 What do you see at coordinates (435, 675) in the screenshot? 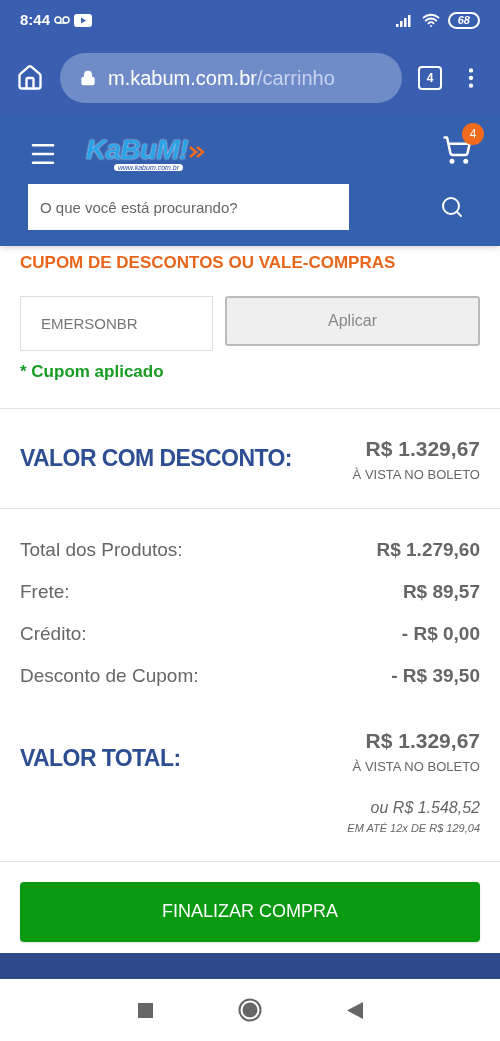
I see `summary-value: - R$ 39,50` at bounding box center [435, 675].